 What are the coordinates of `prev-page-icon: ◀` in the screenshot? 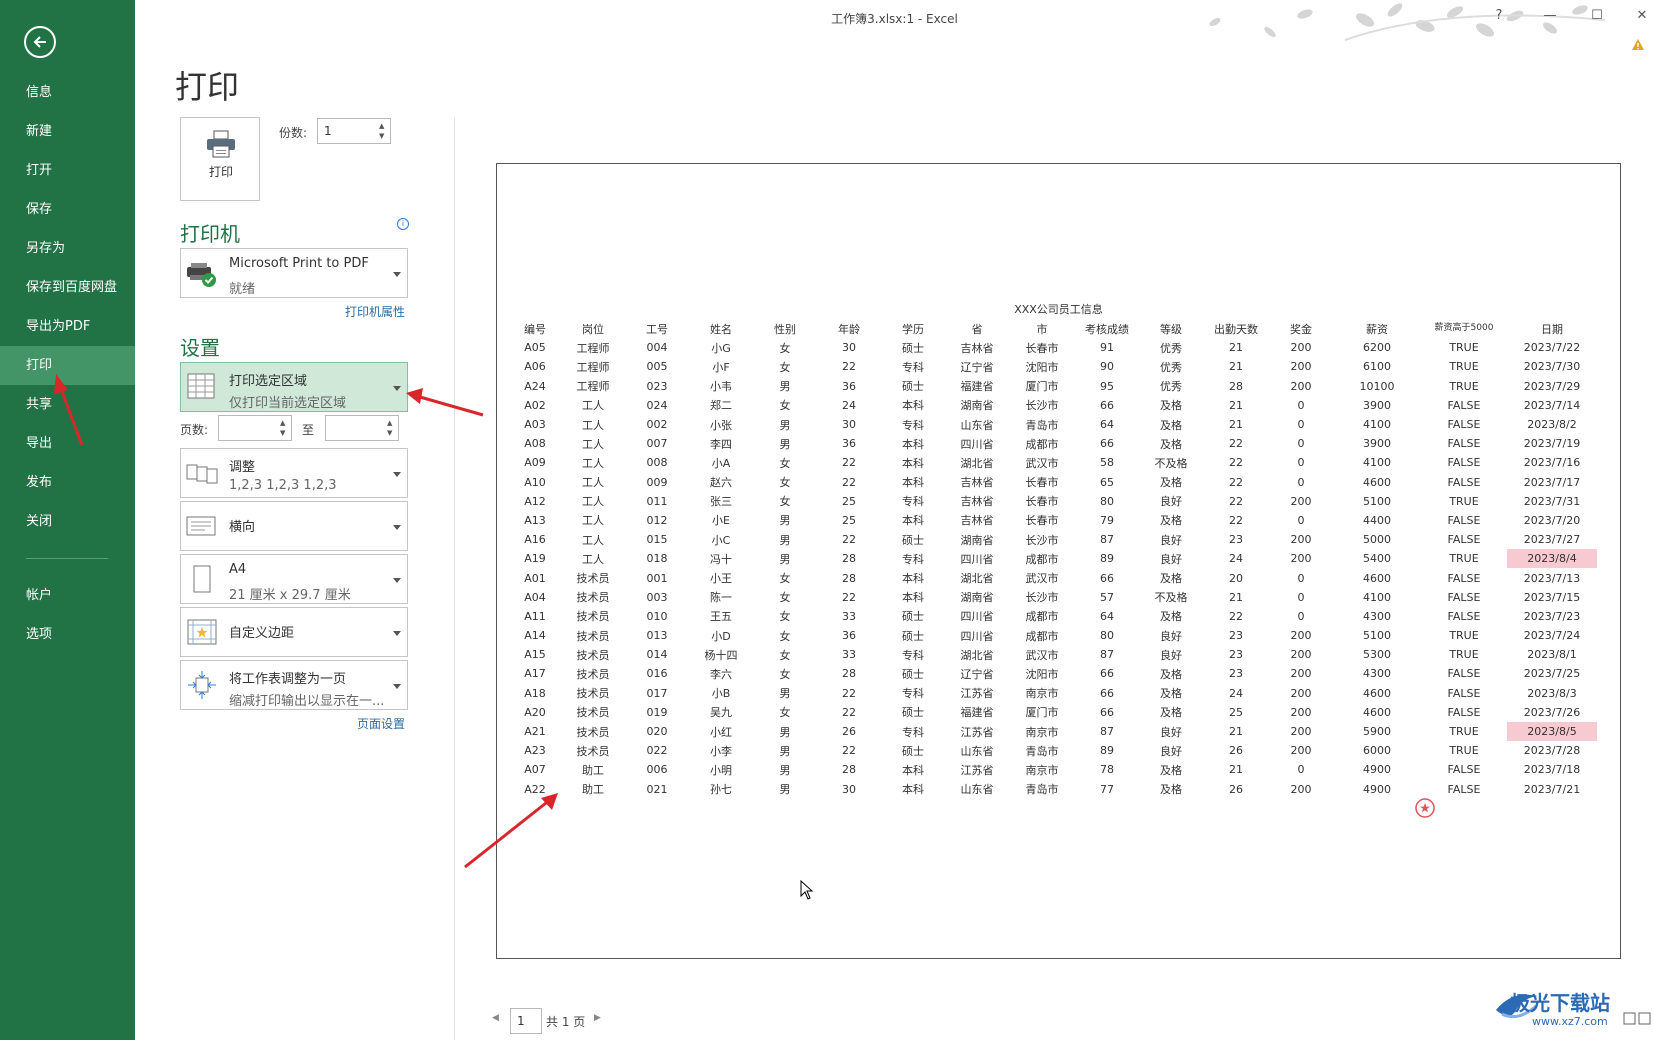 It's located at (495, 1018).